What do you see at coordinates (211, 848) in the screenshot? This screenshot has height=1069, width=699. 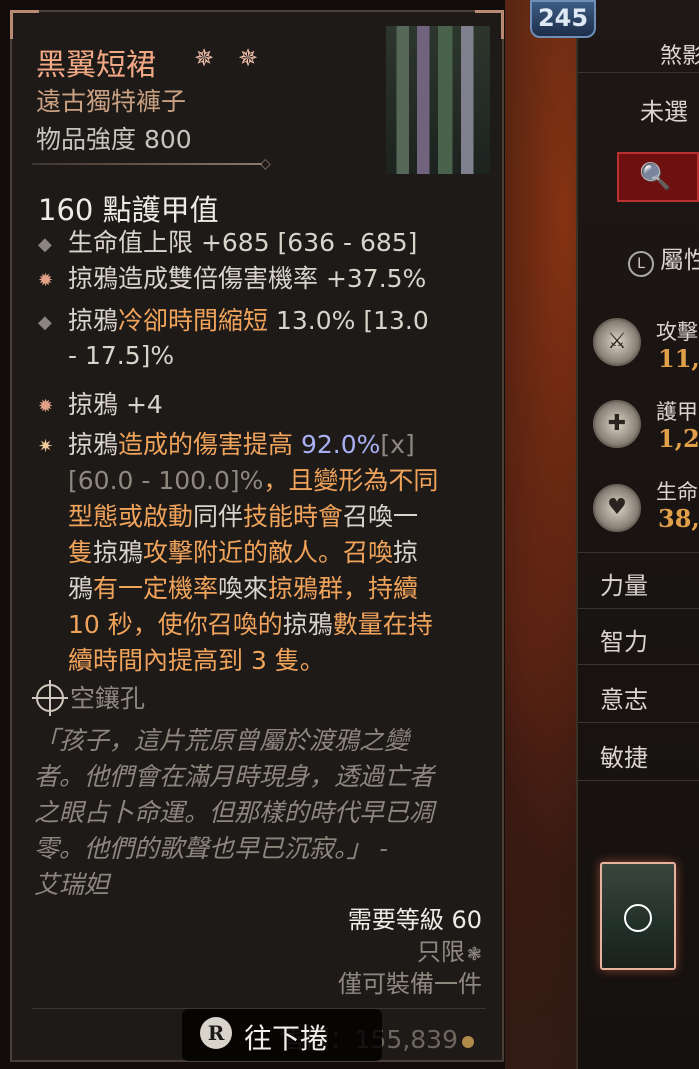 I see `flavor-line: 零。他們的歌聲也早已沉寂。」 -` at bounding box center [211, 848].